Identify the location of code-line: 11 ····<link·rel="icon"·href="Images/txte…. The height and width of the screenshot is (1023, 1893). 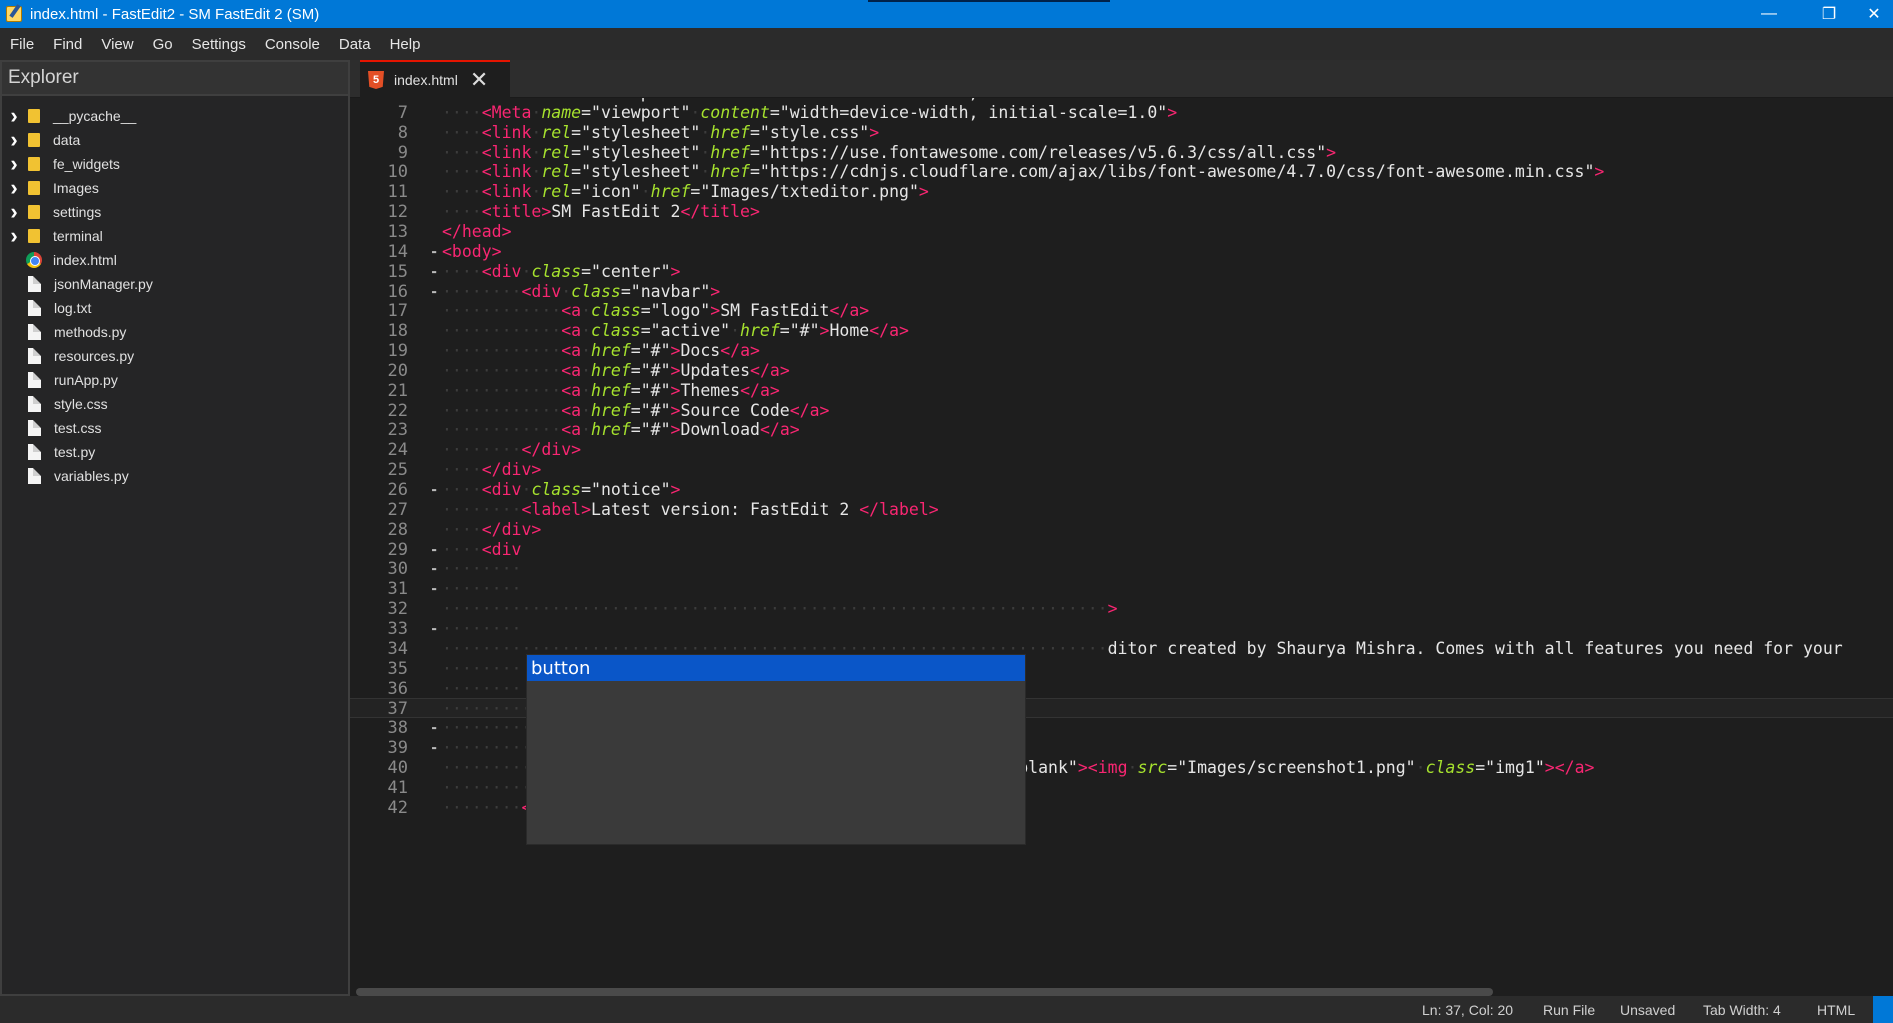
(1121, 192).